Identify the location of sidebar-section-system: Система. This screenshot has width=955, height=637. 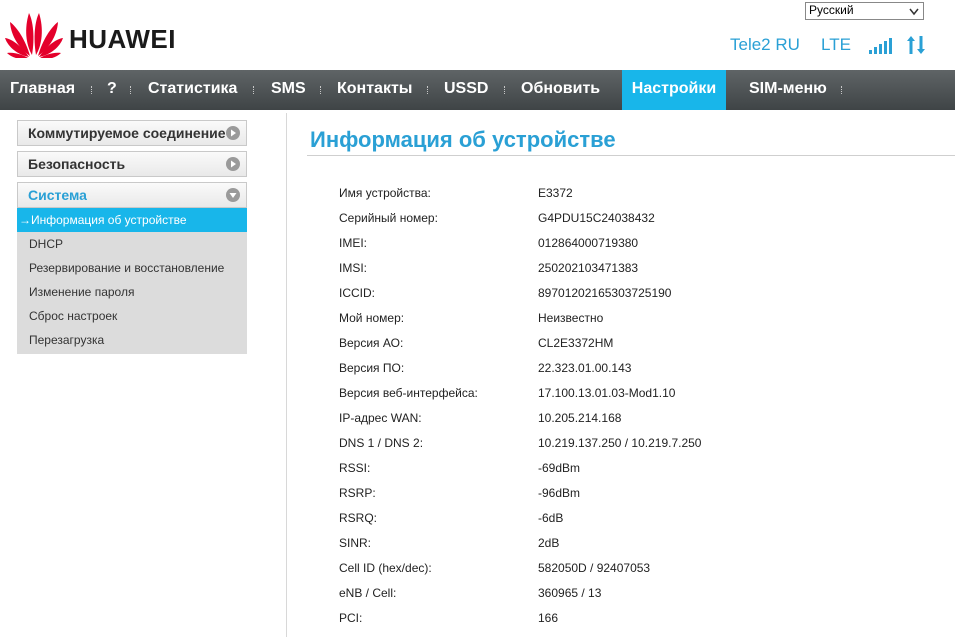
(132, 195).